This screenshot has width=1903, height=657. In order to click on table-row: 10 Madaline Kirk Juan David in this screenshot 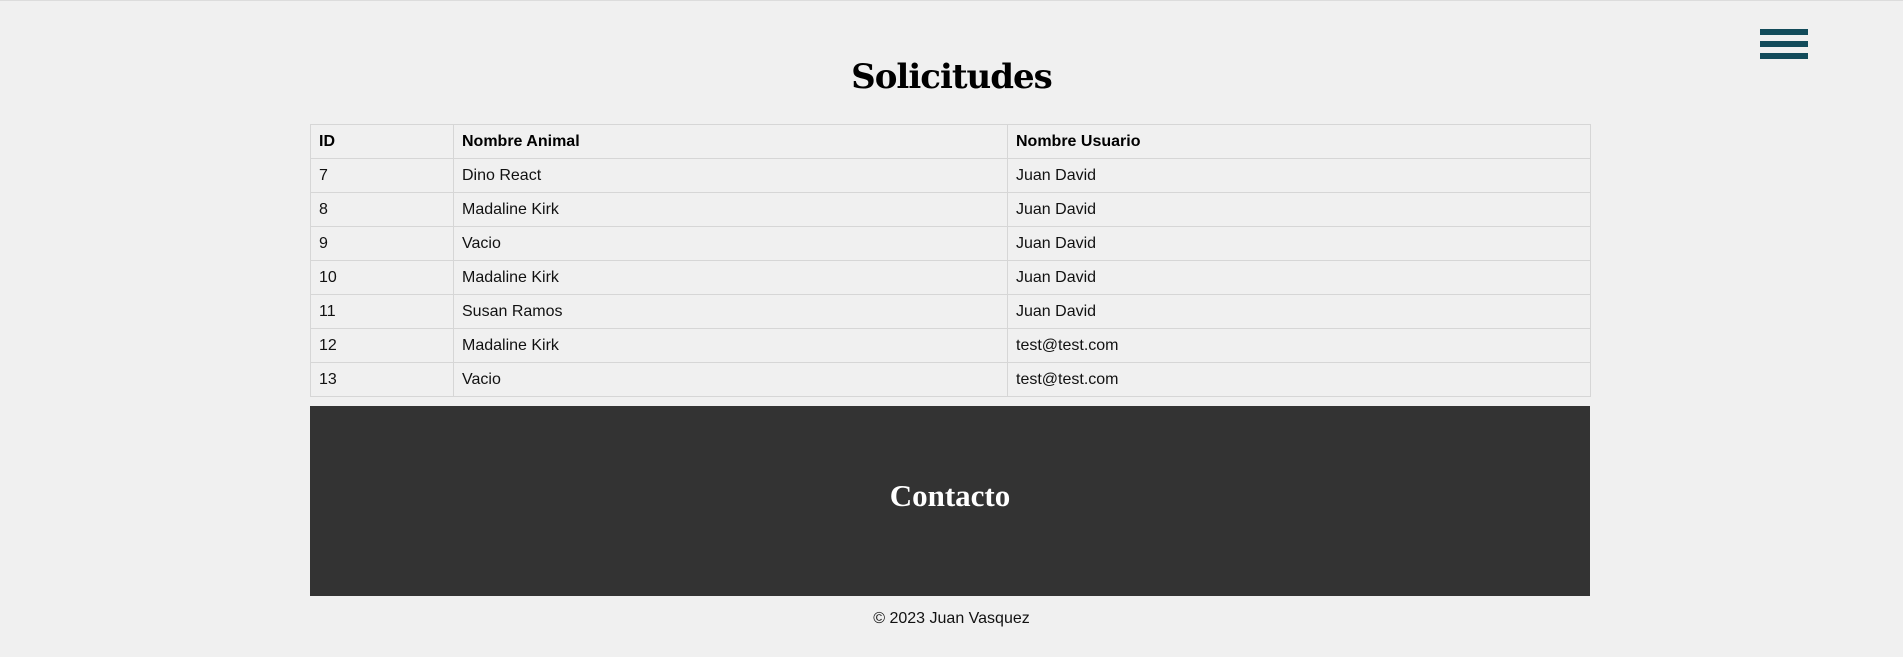, I will do `click(950, 277)`.